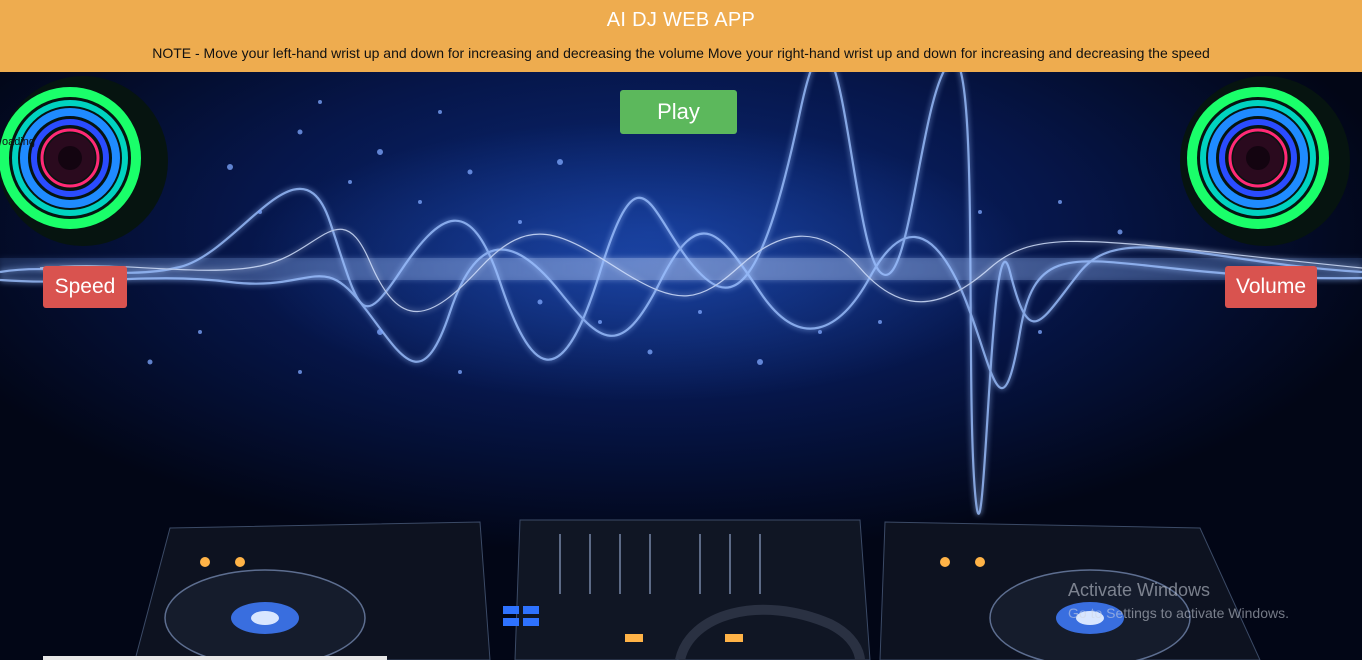 The image size is (1362, 660). What do you see at coordinates (85, 287) in the screenshot?
I see `speed-button: Speed` at bounding box center [85, 287].